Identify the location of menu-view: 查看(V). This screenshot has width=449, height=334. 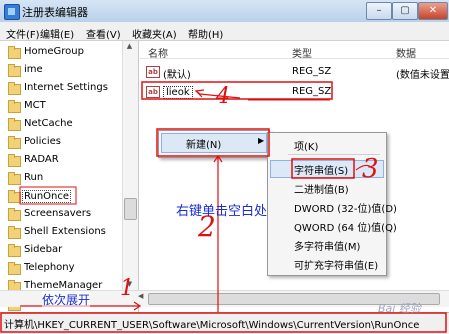
(103, 33).